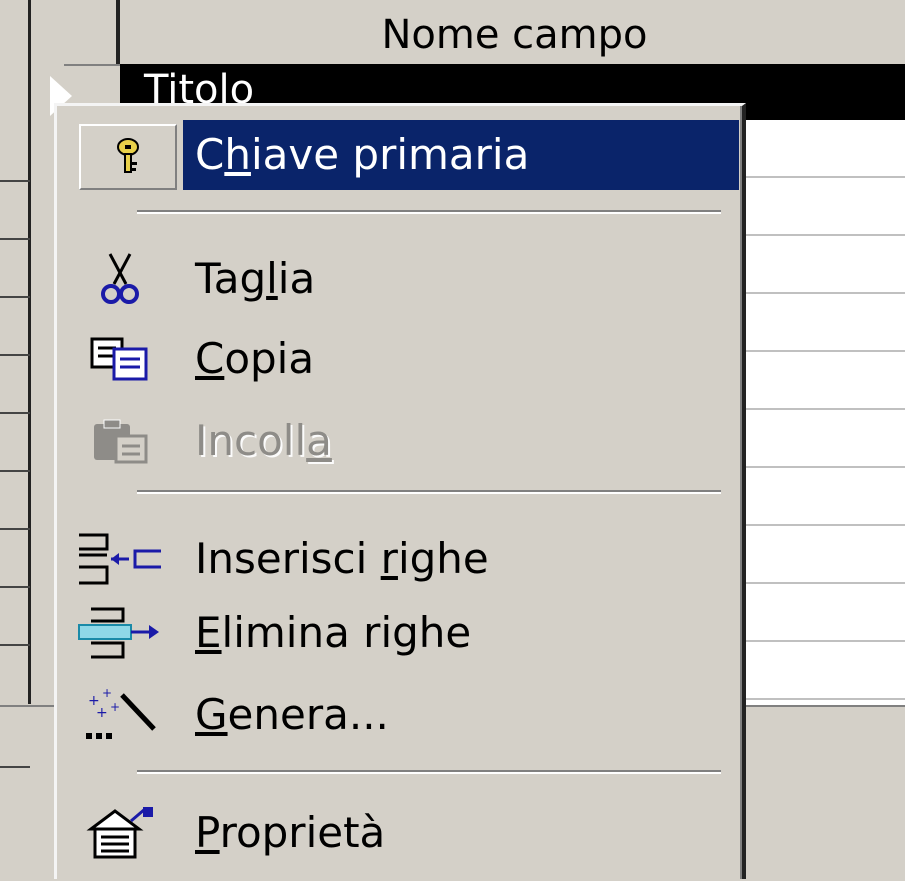 The width and height of the screenshot is (905, 881). I want to click on menu-item-label: Chiave primaria, so click(362, 154).